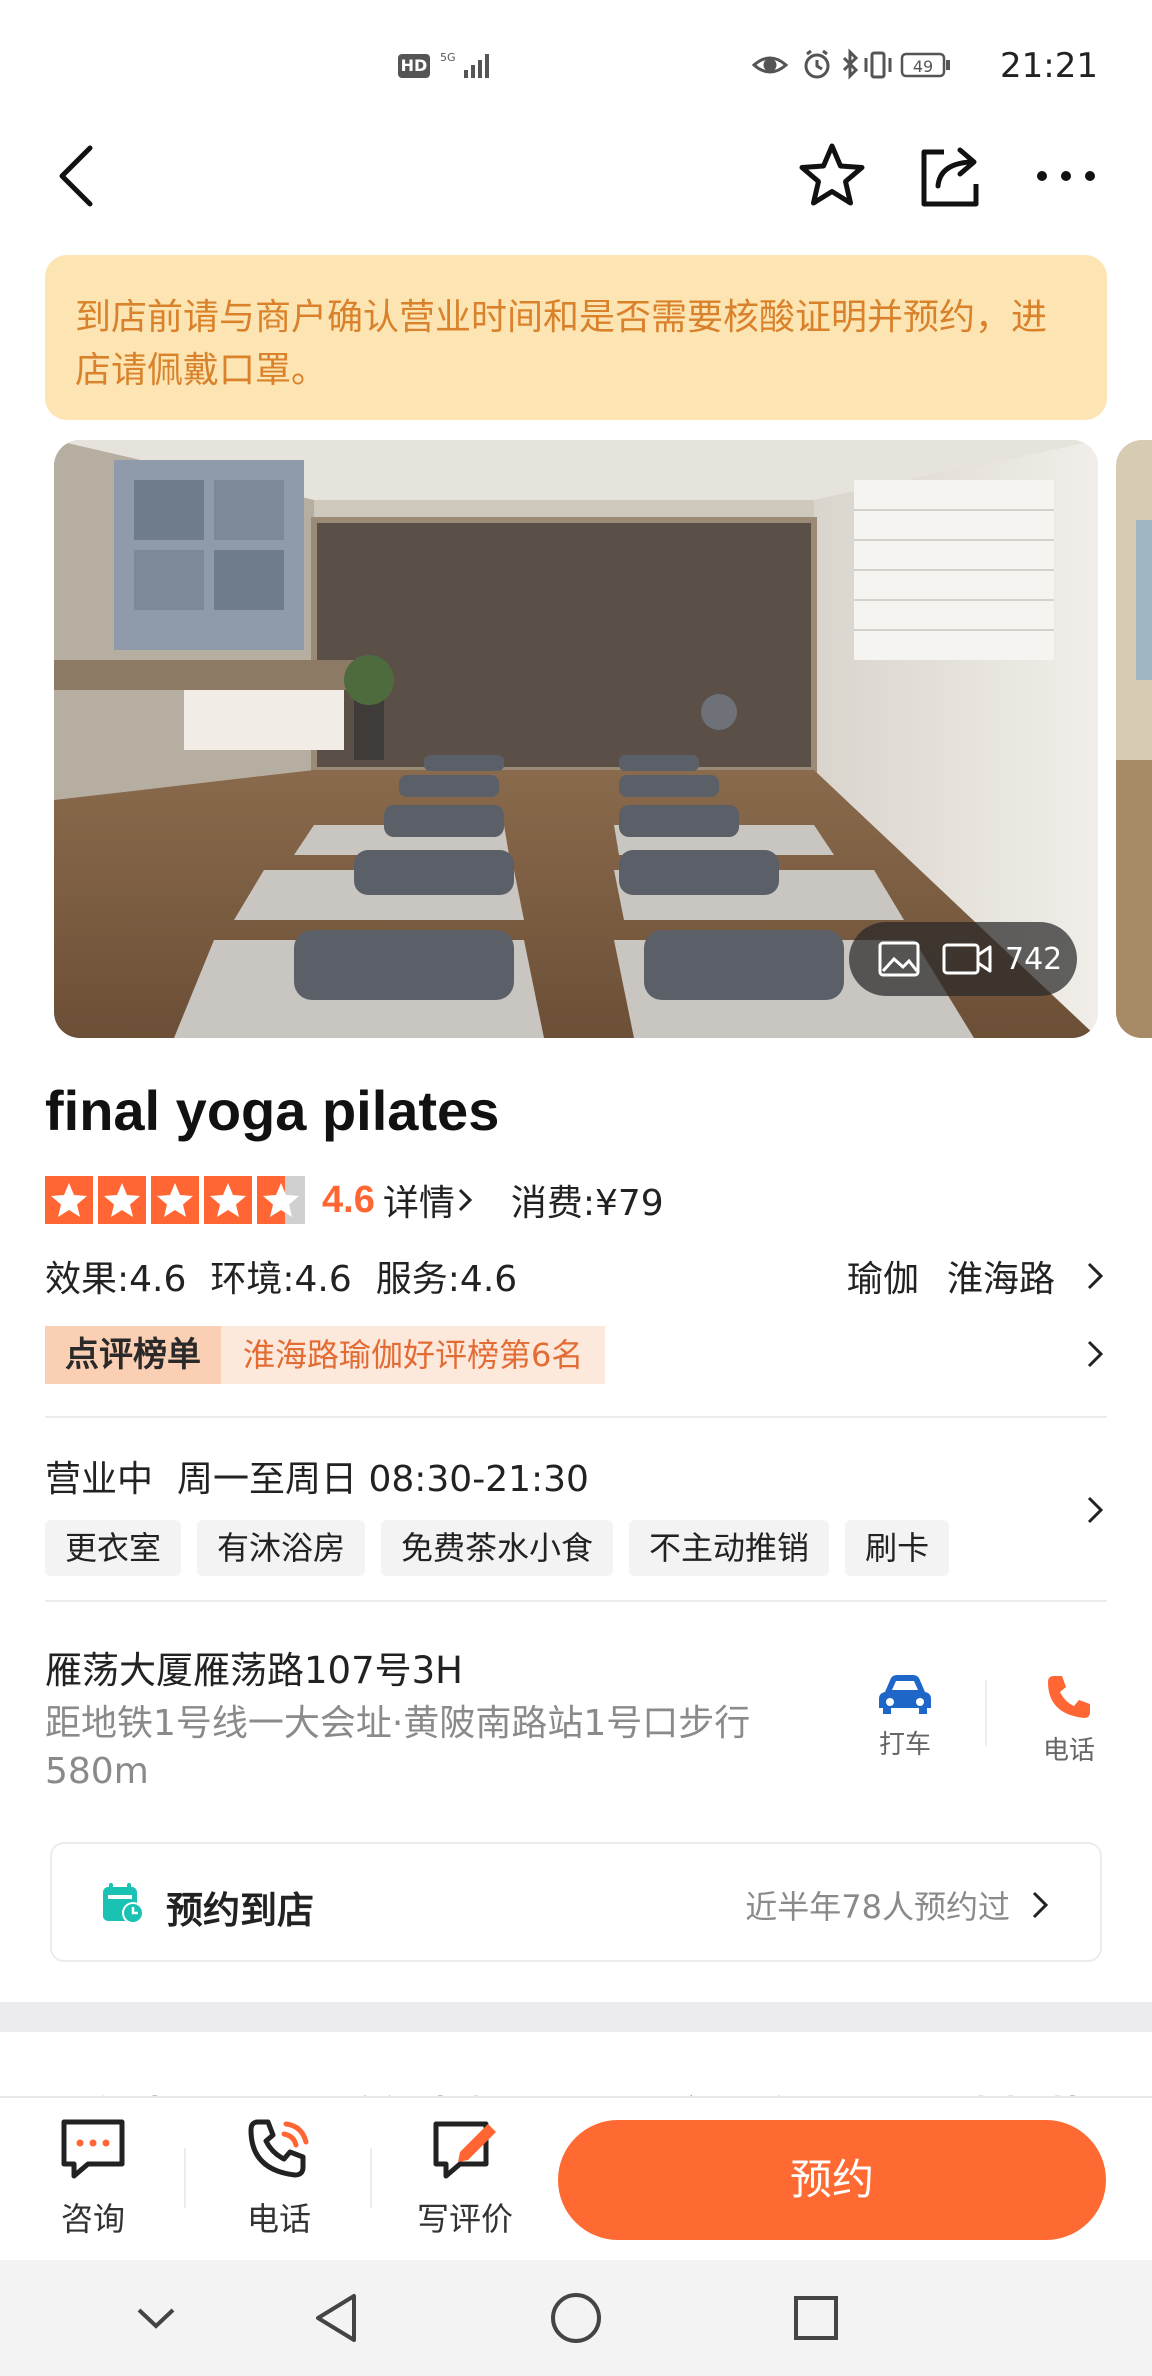 This screenshot has width=1152, height=2376. What do you see at coordinates (99, 1479) in the screenshot?
I see `open-status: 营业中` at bounding box center [99, 1479].